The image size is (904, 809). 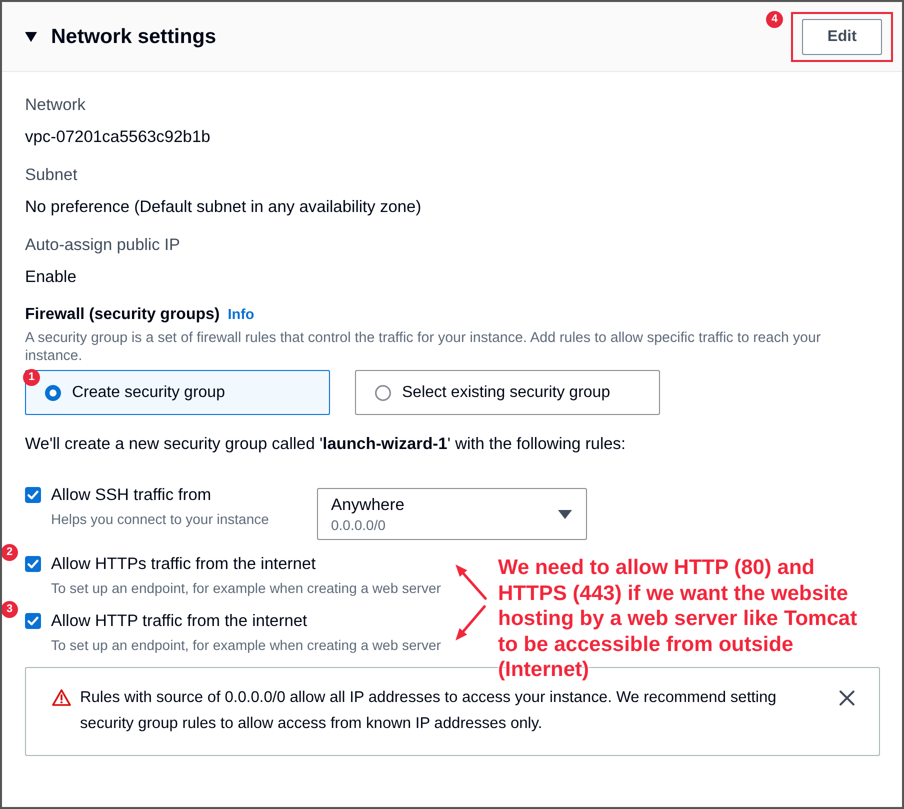 What do you see at coordinates (326, 444) in the screenshot?
I see `rules-intro: We'll create a new security group called 'launch-wizard-1' with the following rules:` at bounding box center [326, 444].